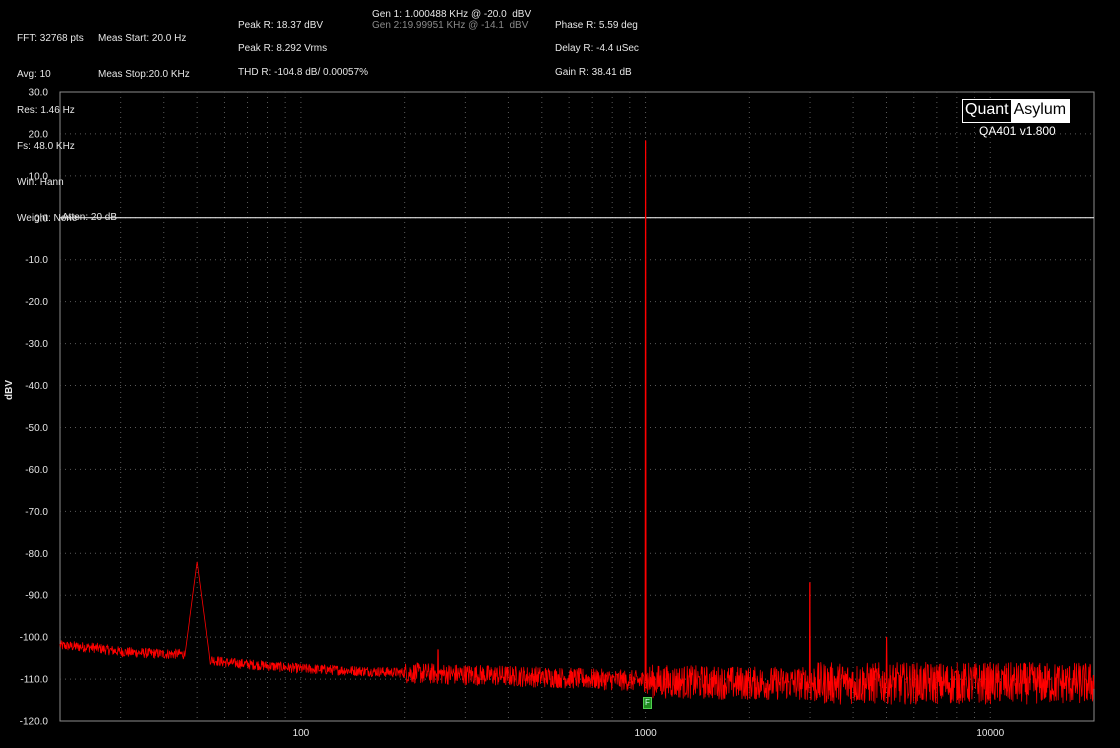 This screenshot has height=748, width=1120. What do you see at coordinates (647, 703) in the screenshot?
I see `frequency-marker: F` at bounding box center [647, 703].